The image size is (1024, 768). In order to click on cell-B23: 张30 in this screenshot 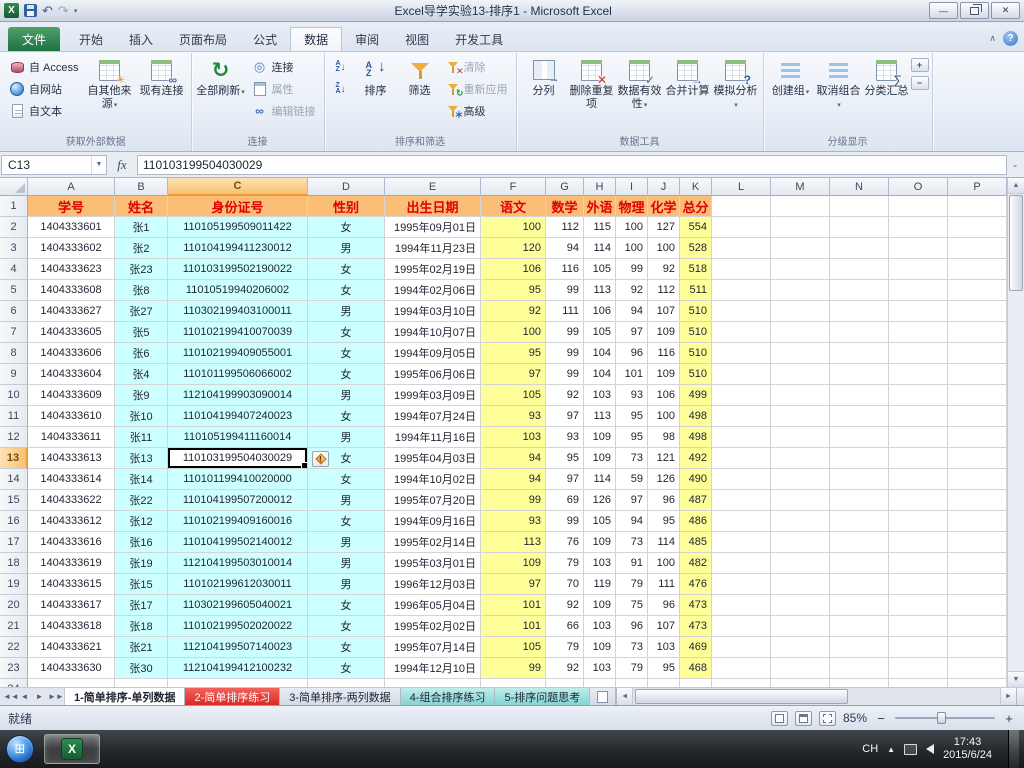, I will do `click(141, 668)`.